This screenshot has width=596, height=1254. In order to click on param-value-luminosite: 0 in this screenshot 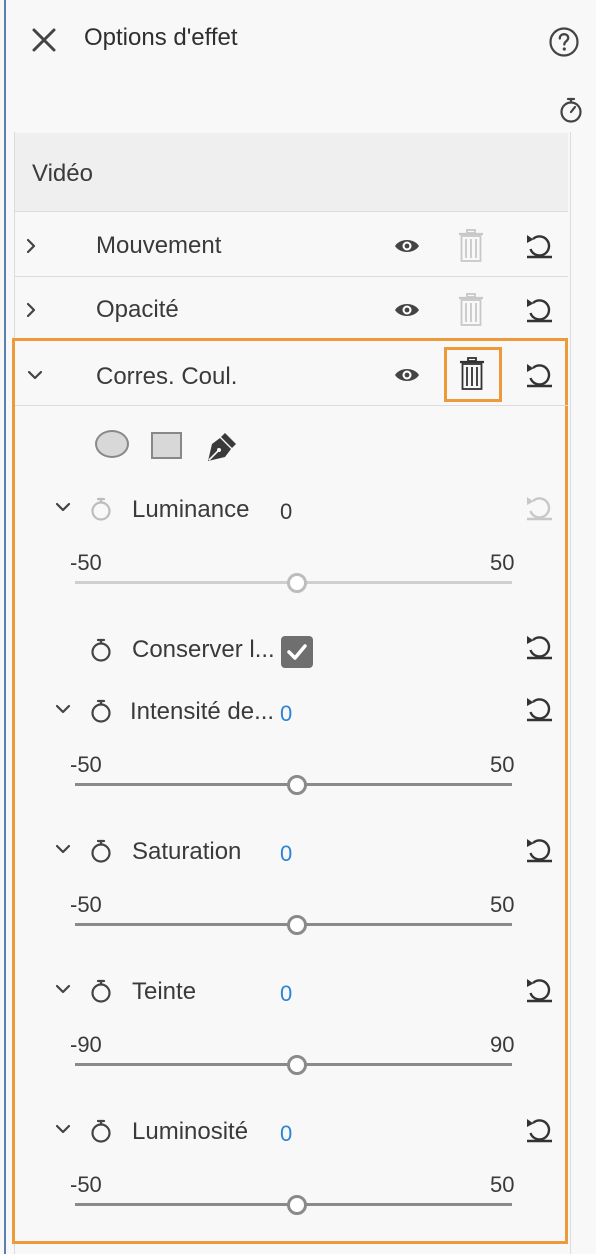, I will do `click(286, 1134)`.